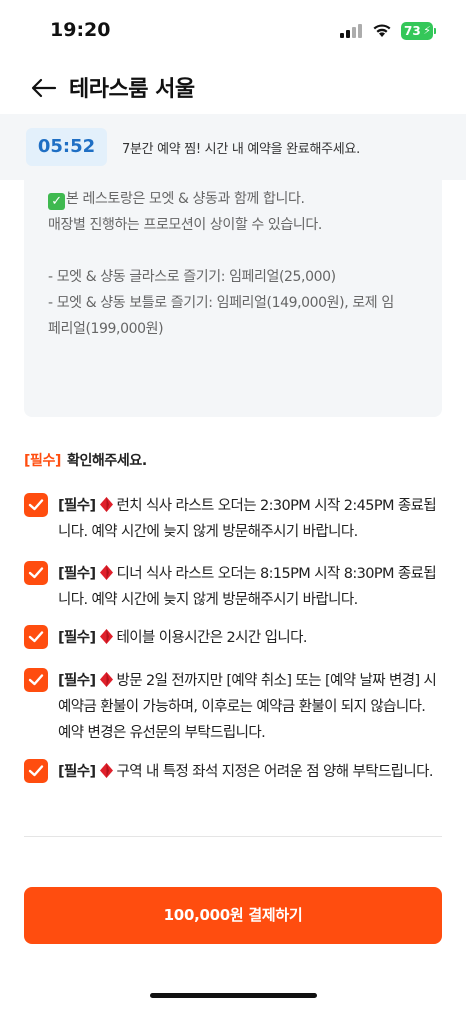 This screenshot has height=1009, width=466. I want to click on battery-cap, so click(435, 31).